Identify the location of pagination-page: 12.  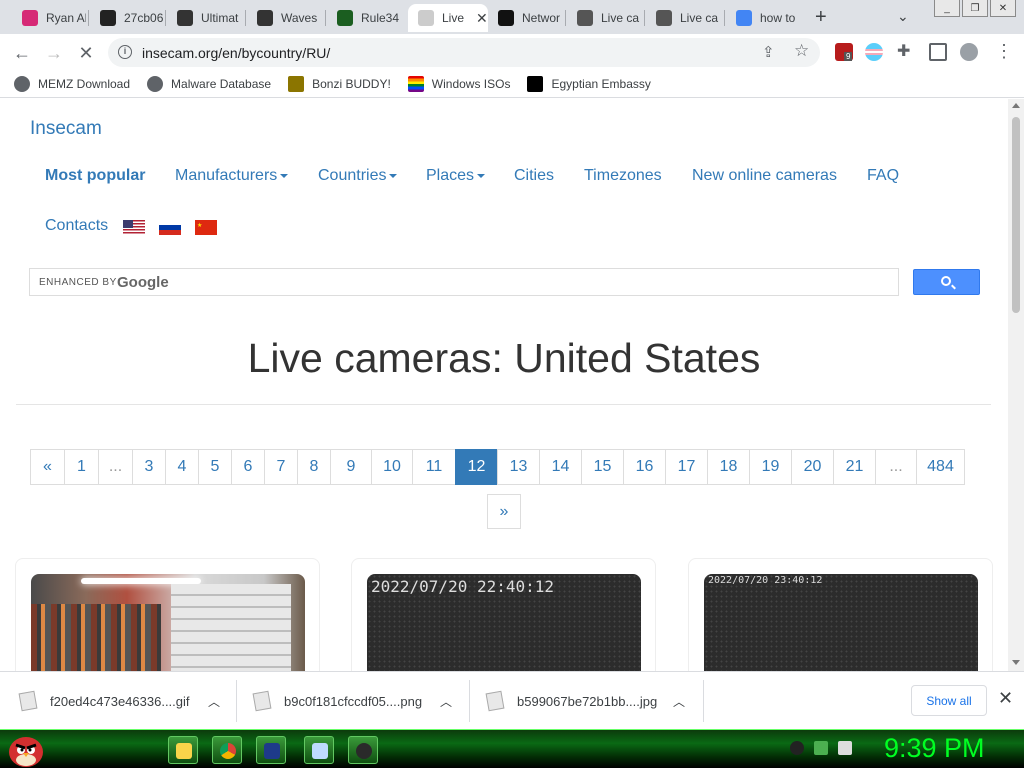
(476, 467).